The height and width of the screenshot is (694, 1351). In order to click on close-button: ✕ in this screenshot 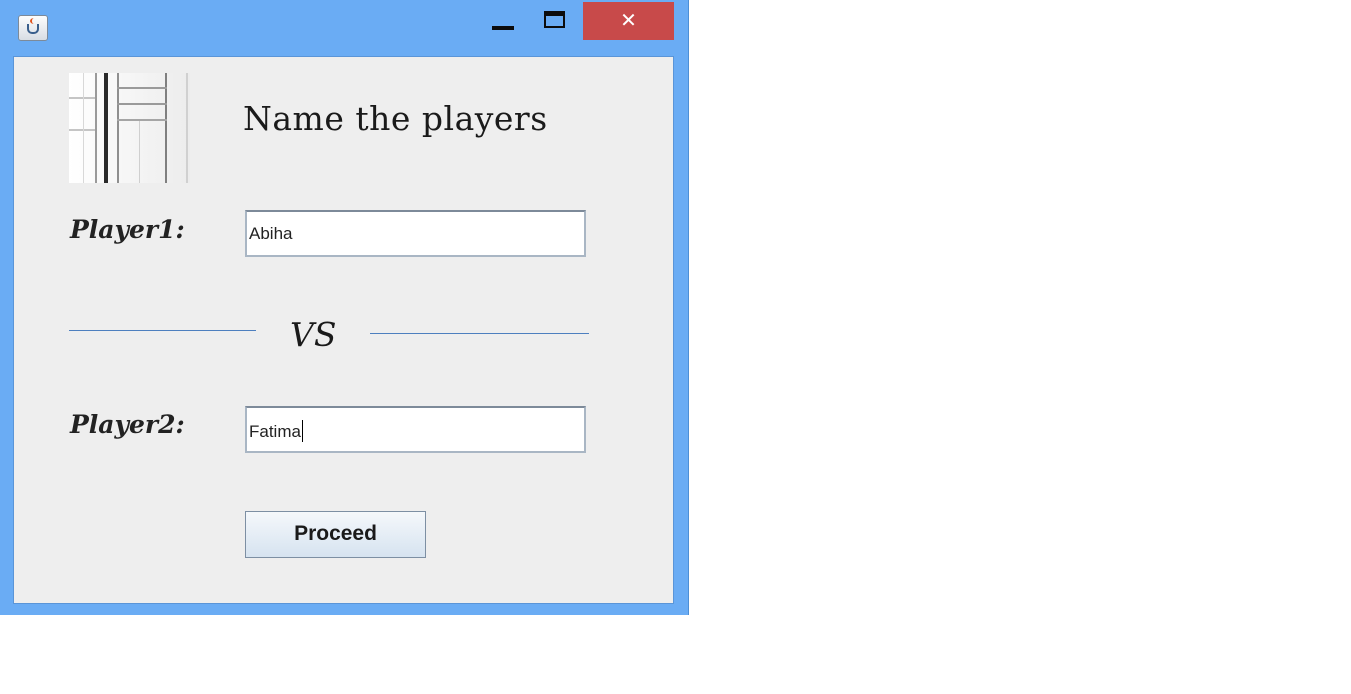, I will do `click(628, 21)`.